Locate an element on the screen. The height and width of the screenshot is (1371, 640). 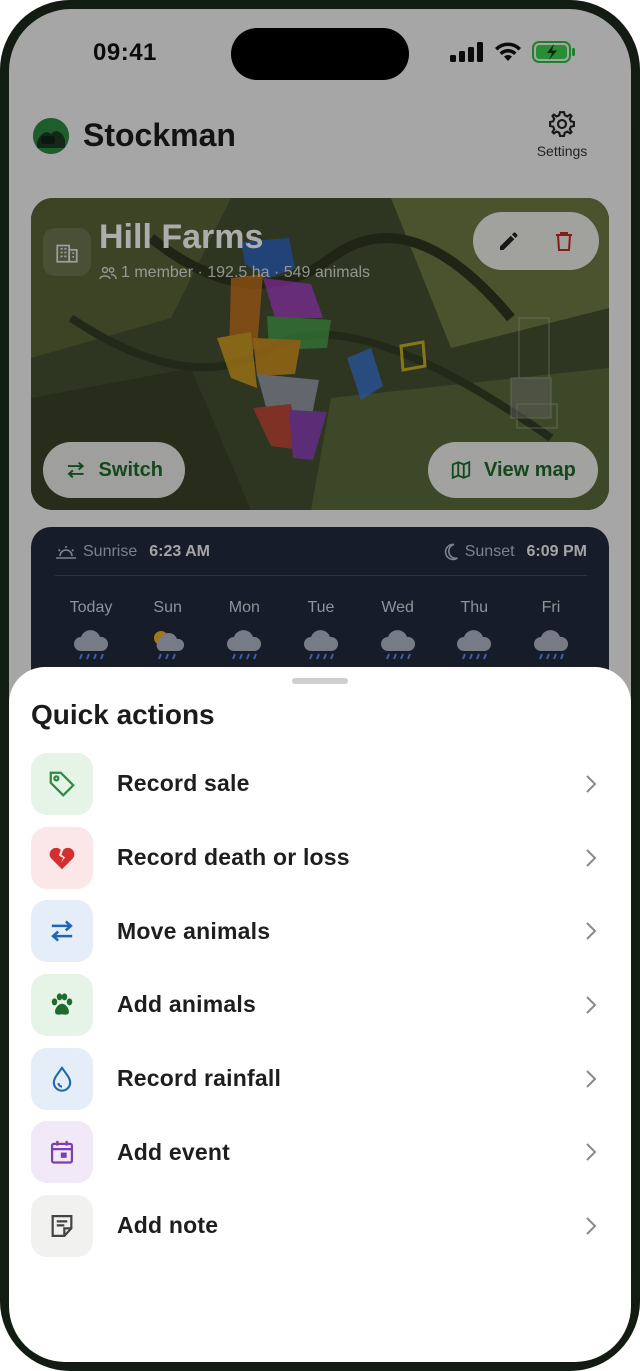
calendar-icon is located at coordinates (62, 1152).